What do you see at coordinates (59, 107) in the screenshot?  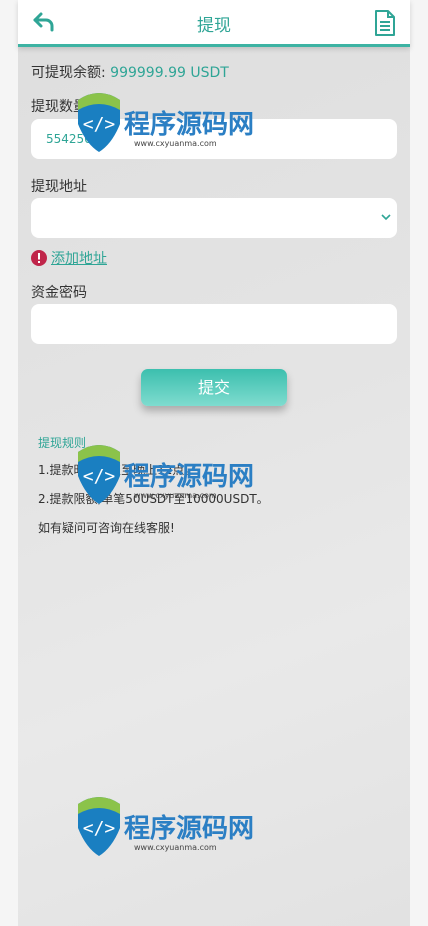 I see `amount-label: 提现数量` at bounding box center [59, 107].